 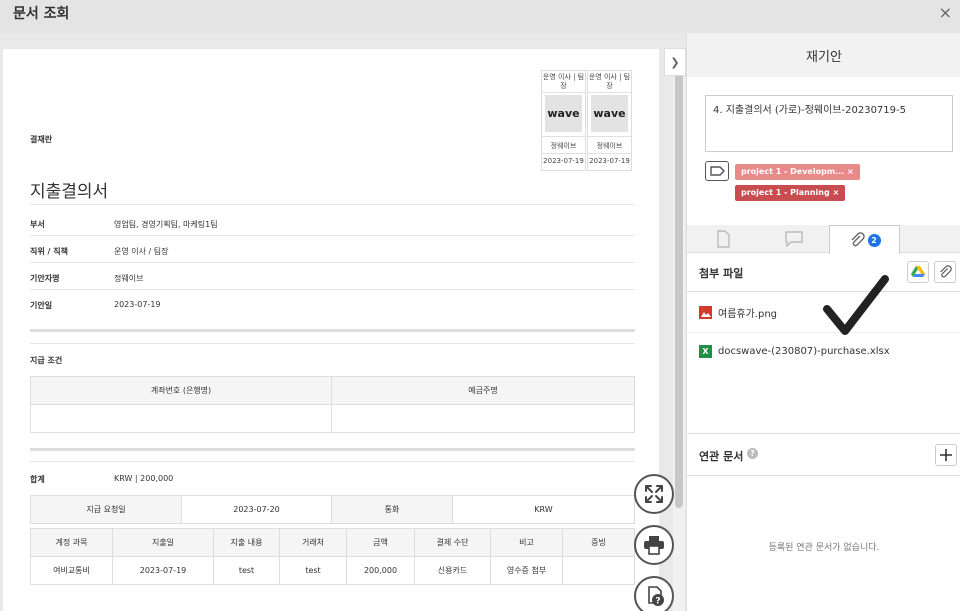 I want to click on field-value: 영업팀, 경영기획팀, 마케팅1팀, so click(x=166, y=224).